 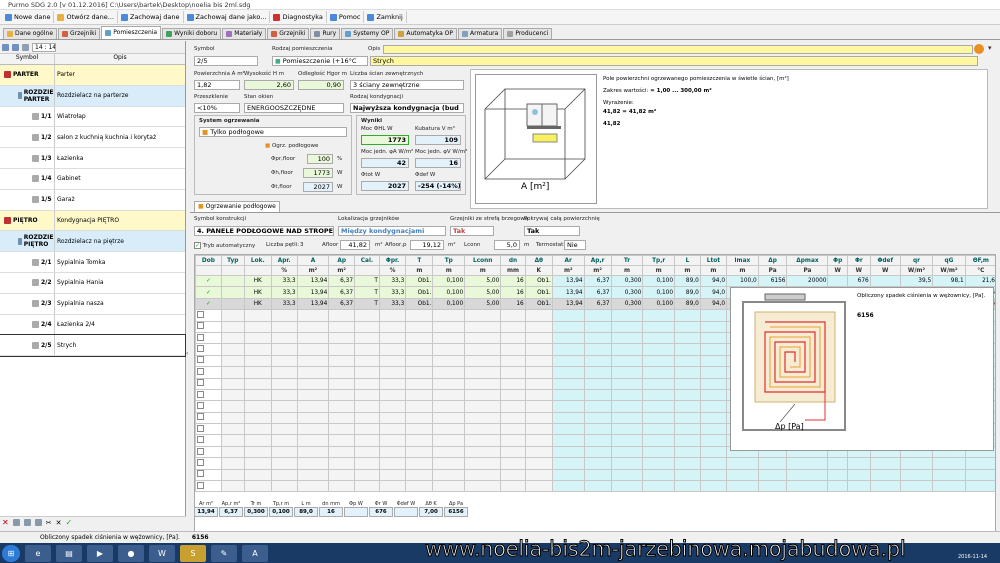 What do you see at coordinates (92, 179) in the screenshot?
I see `tree-row: 1/4 Gabinet` at bounding box center [92, 179].